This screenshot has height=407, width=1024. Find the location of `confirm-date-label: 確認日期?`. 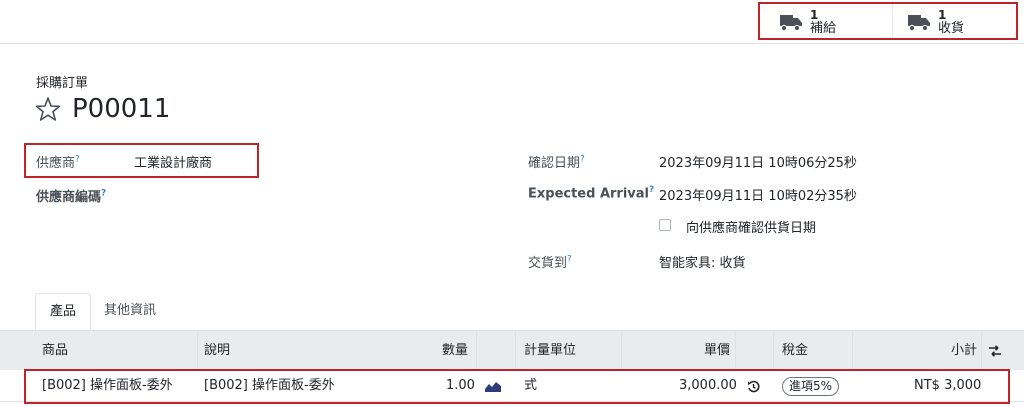

confirm-date-label: 確認日期? is located at coordinates (556, 162).